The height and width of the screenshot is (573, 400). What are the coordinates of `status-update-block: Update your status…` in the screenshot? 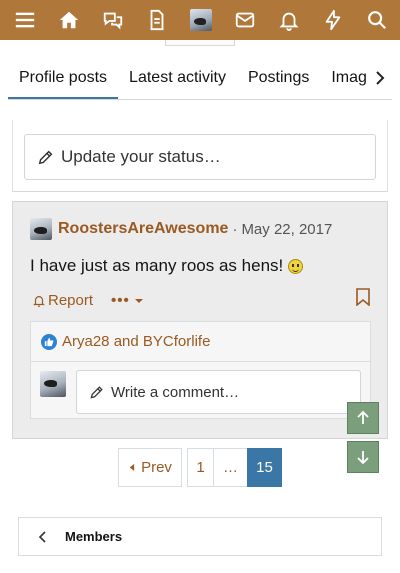 It's located at (200, 156).